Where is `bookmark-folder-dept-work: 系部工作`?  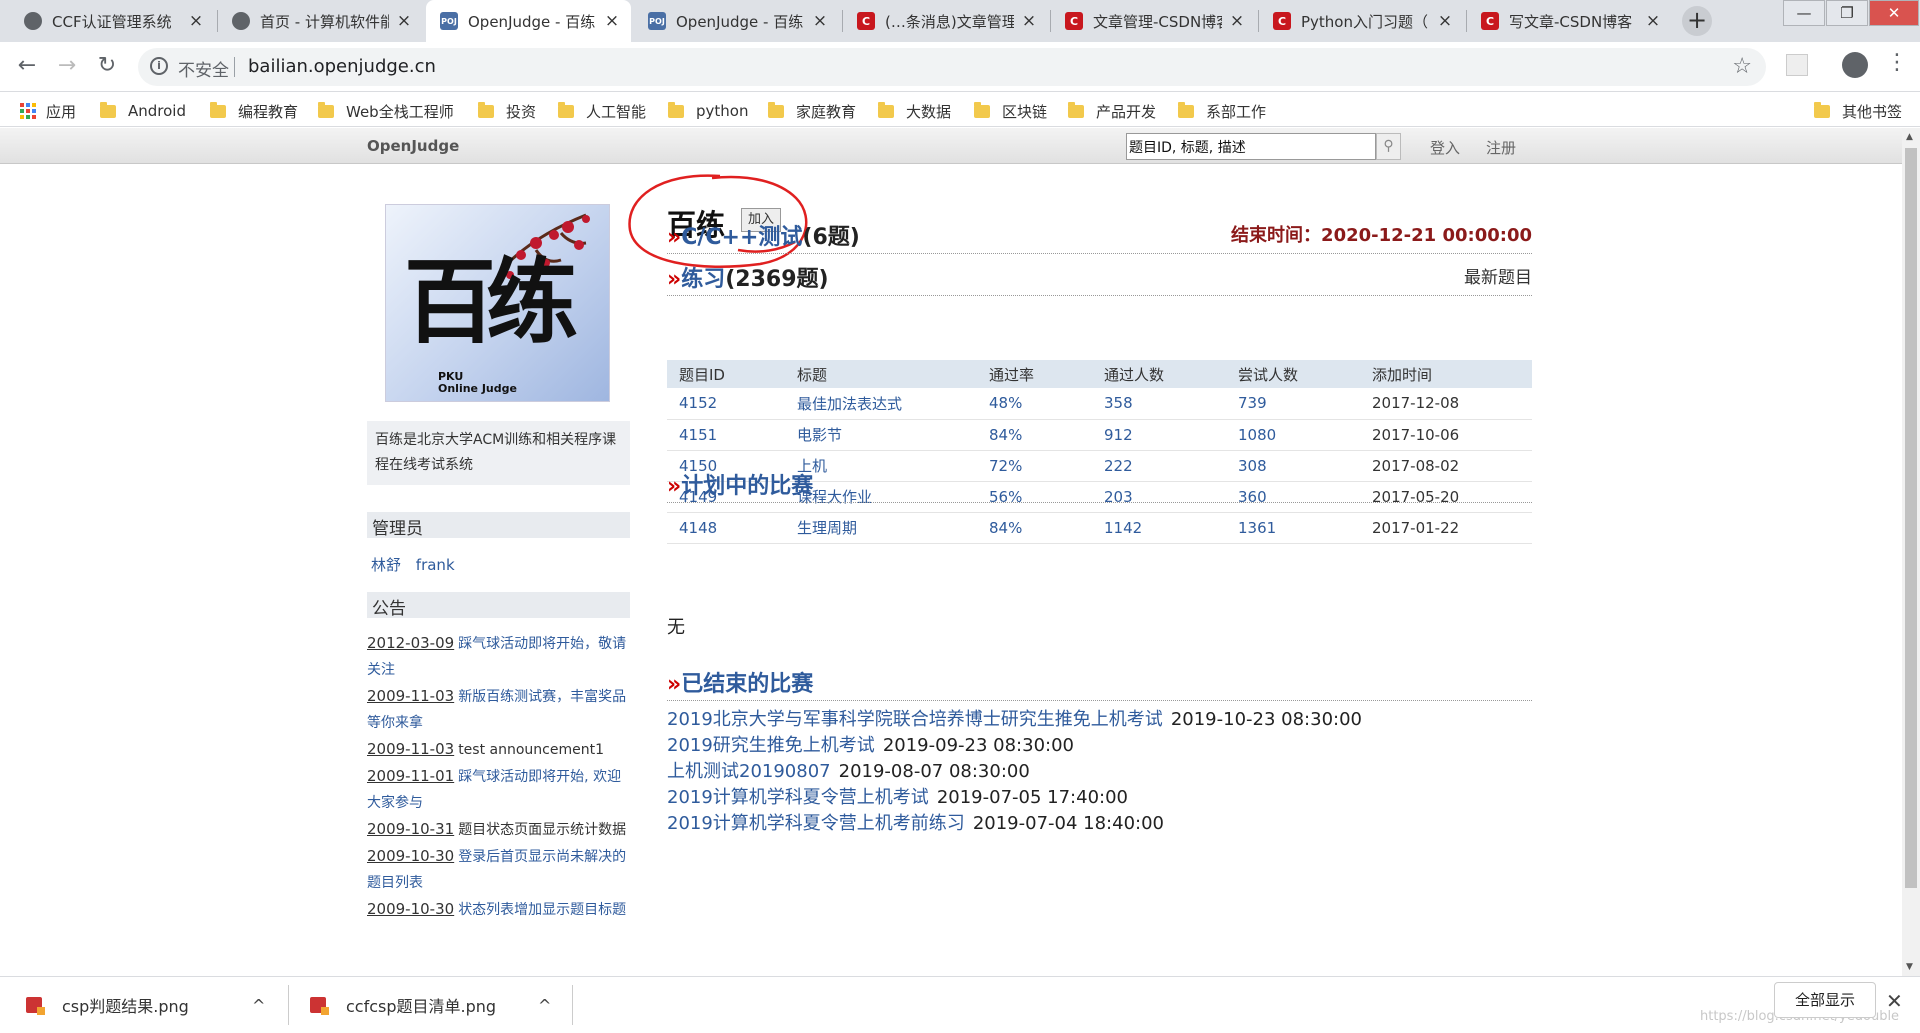
bookmark-folder-dept-work: 系部工作 is located at coordinates (1222, 111).